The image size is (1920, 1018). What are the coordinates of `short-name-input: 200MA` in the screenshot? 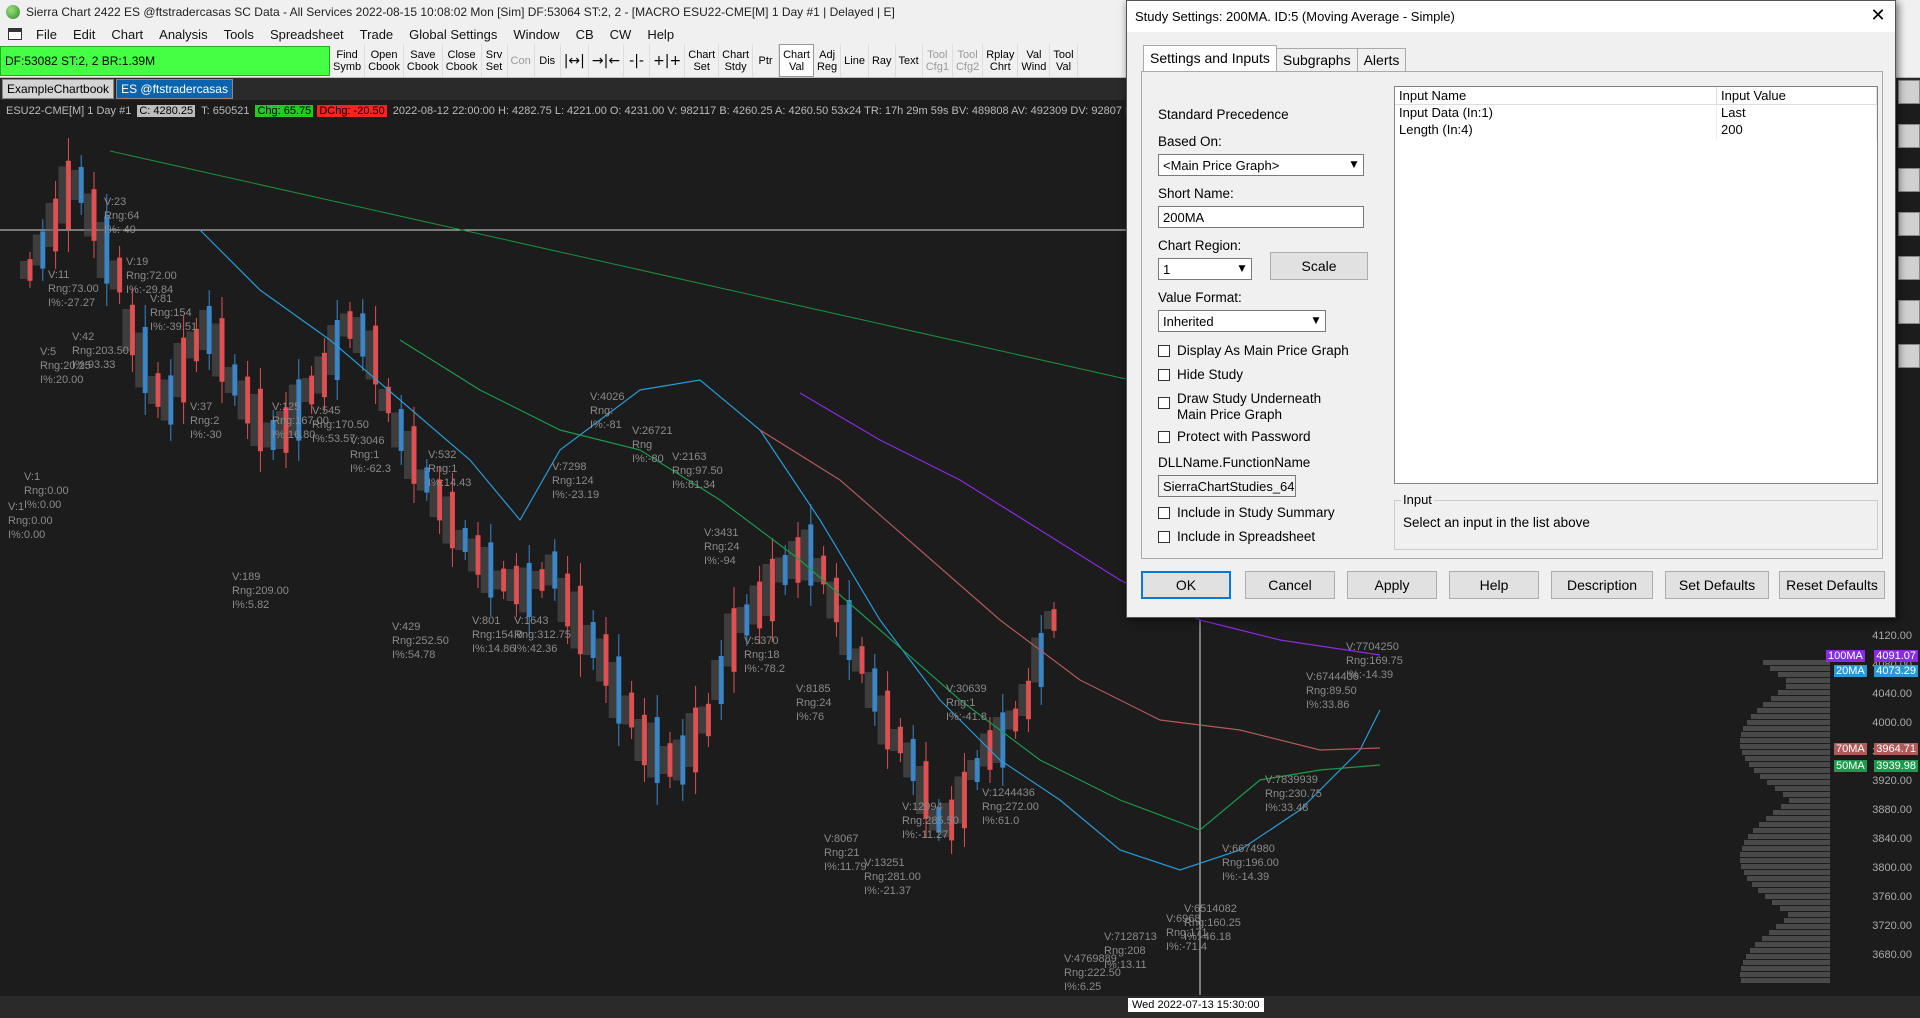 It's located at (1261, 217).